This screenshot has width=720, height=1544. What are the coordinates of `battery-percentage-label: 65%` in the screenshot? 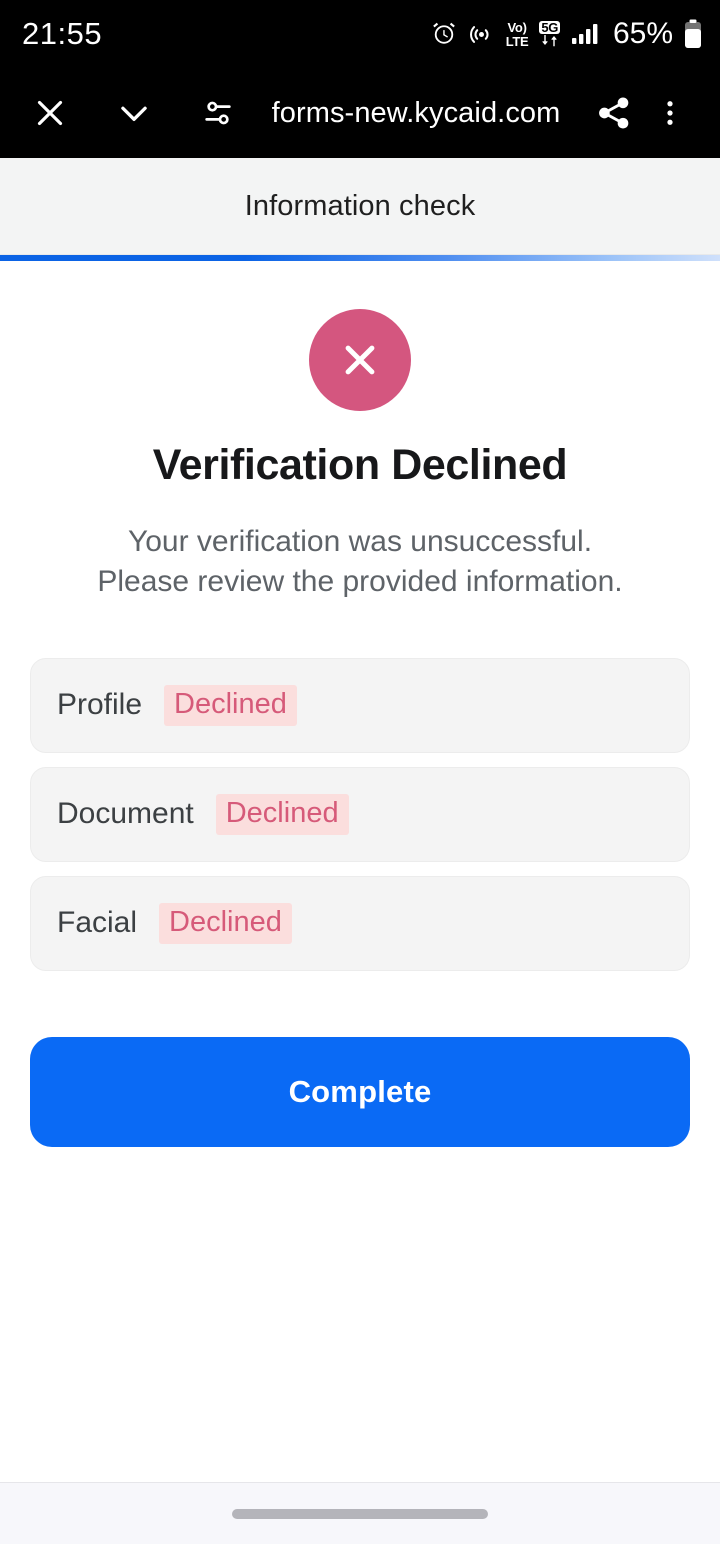 It's located at (642, 33).